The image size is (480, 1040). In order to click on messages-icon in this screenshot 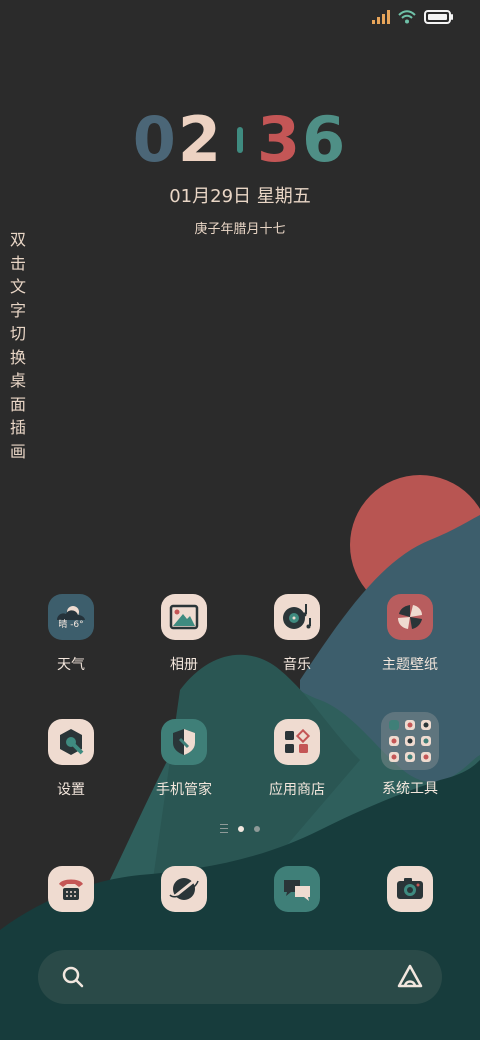, I will do `click(297, 889)`.